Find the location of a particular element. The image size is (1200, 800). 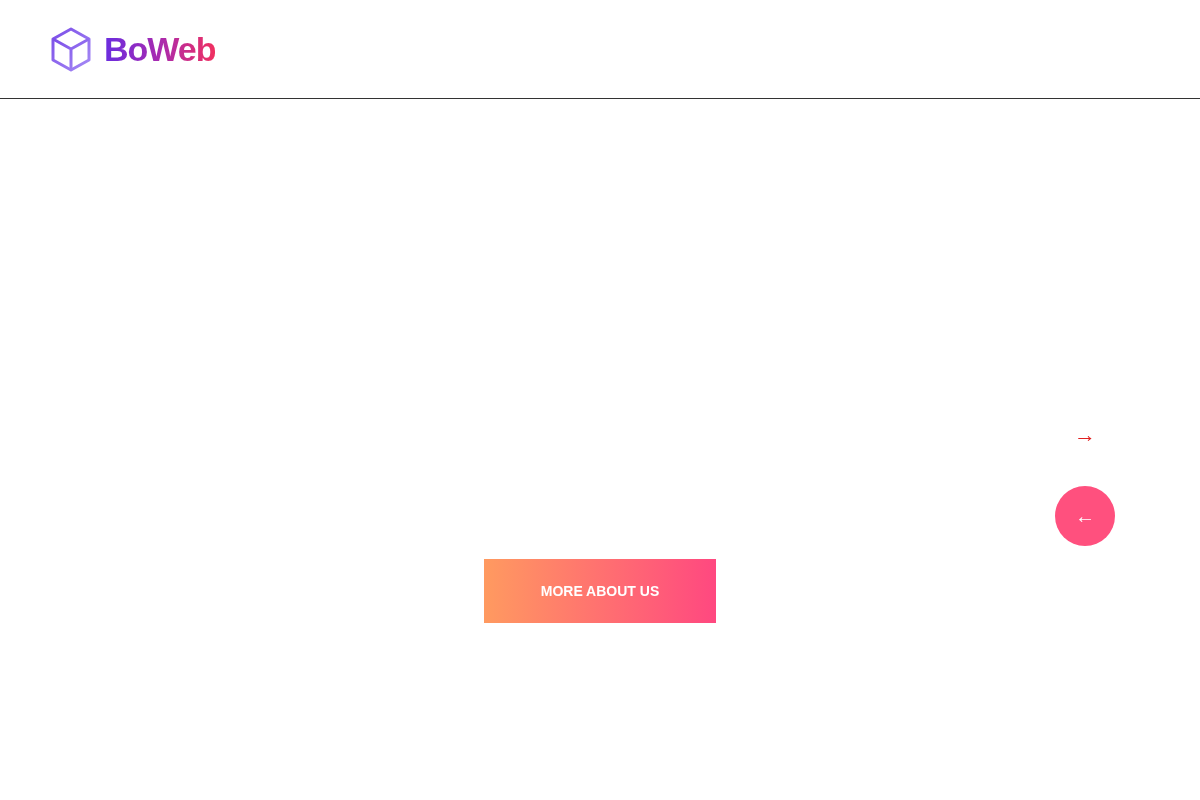

more-about-us-button: MORE ABOUT US is located at coordinates (600, 591).